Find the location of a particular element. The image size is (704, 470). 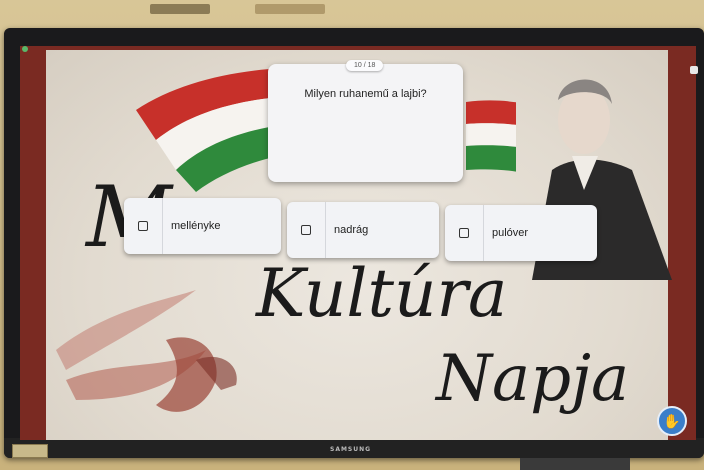

title-word-kultura: Kultúra is located at coordinates (382, 293).